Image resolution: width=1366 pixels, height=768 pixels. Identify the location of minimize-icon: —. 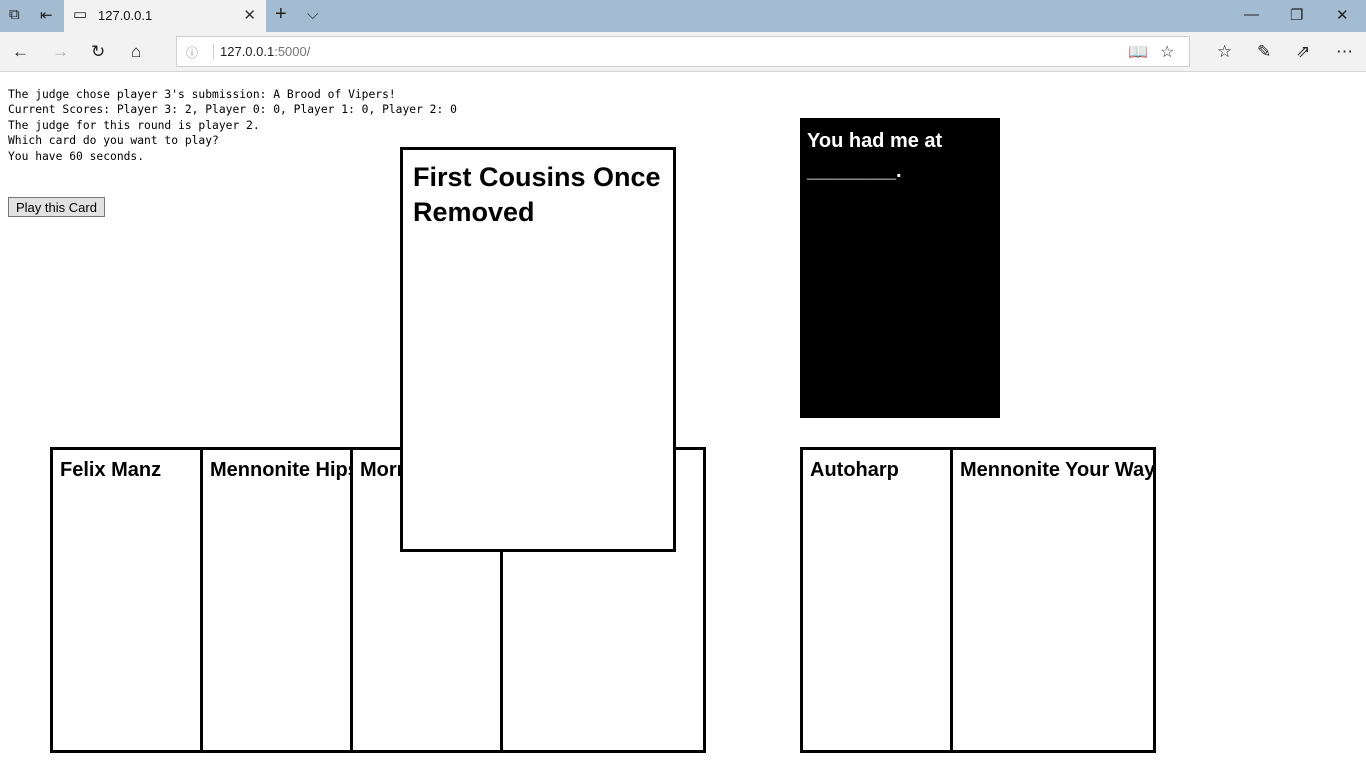
(1251, 14).